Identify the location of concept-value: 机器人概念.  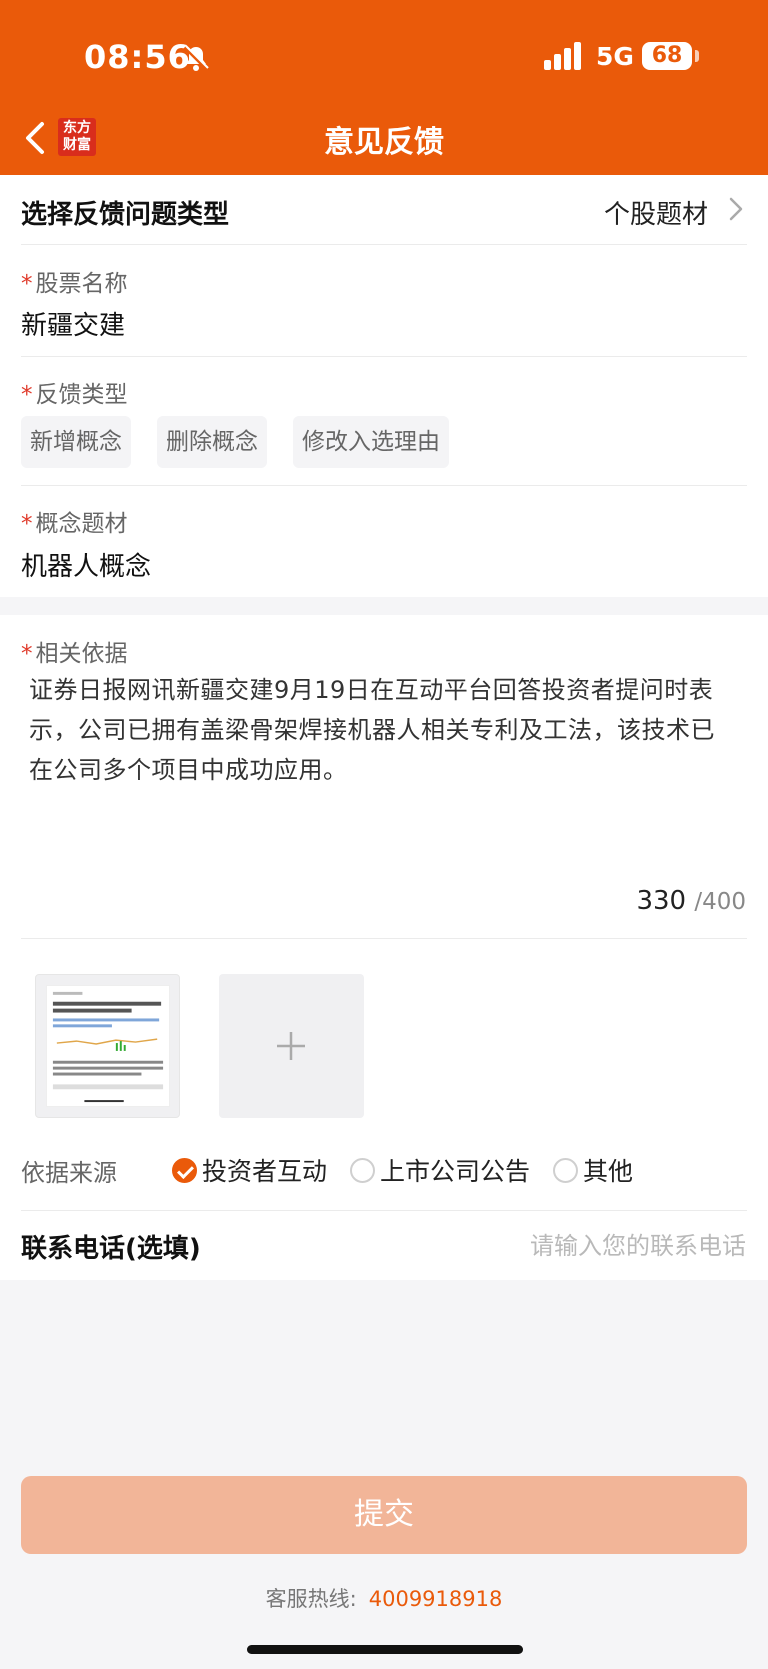
(86, 564).